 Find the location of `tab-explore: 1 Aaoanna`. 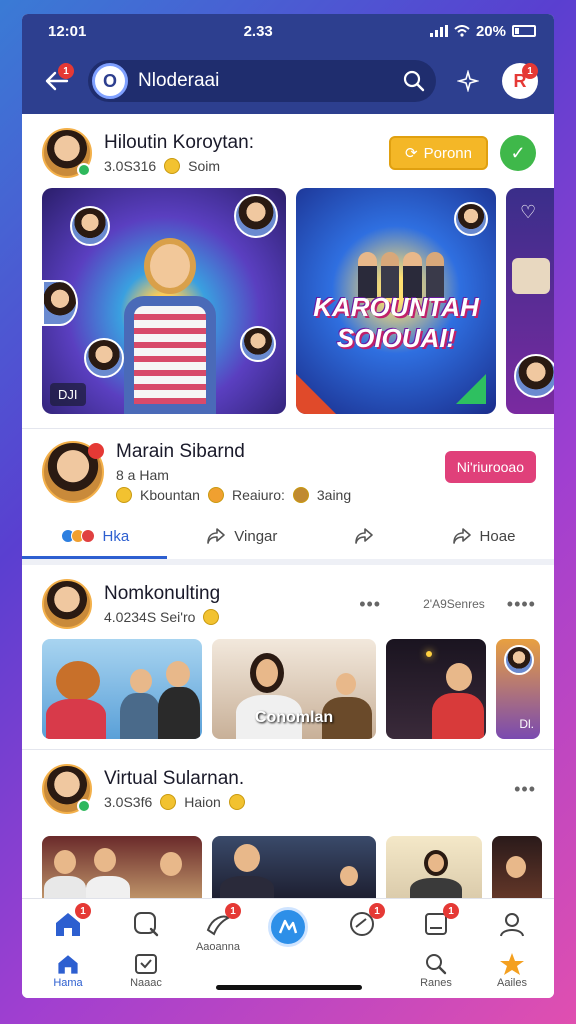

tab-explore: 1 Aaoanna is located at coordinates (218, 928).